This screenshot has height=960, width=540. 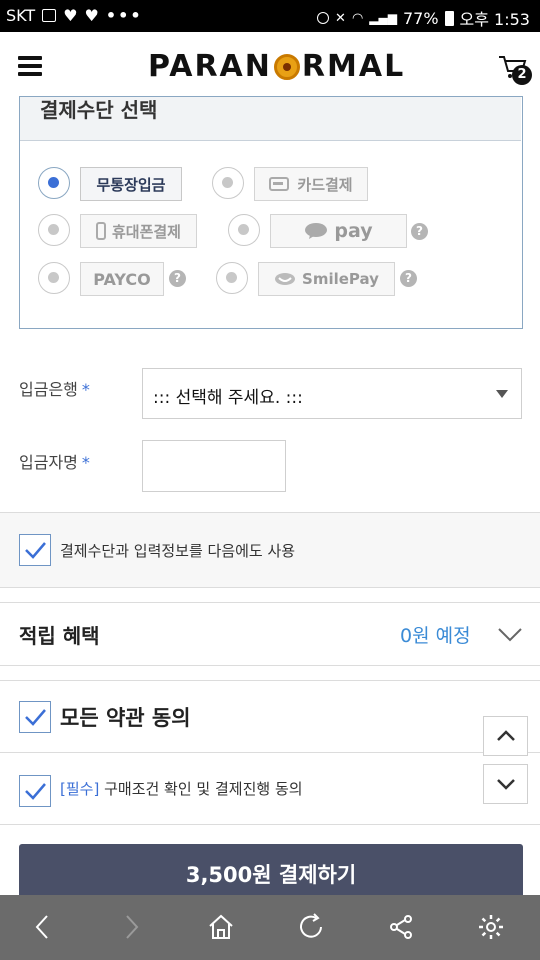 What do you see at coordinates (54, 230) in the screenshot?
I see `radio-phone` at bounding box center [54, 230].